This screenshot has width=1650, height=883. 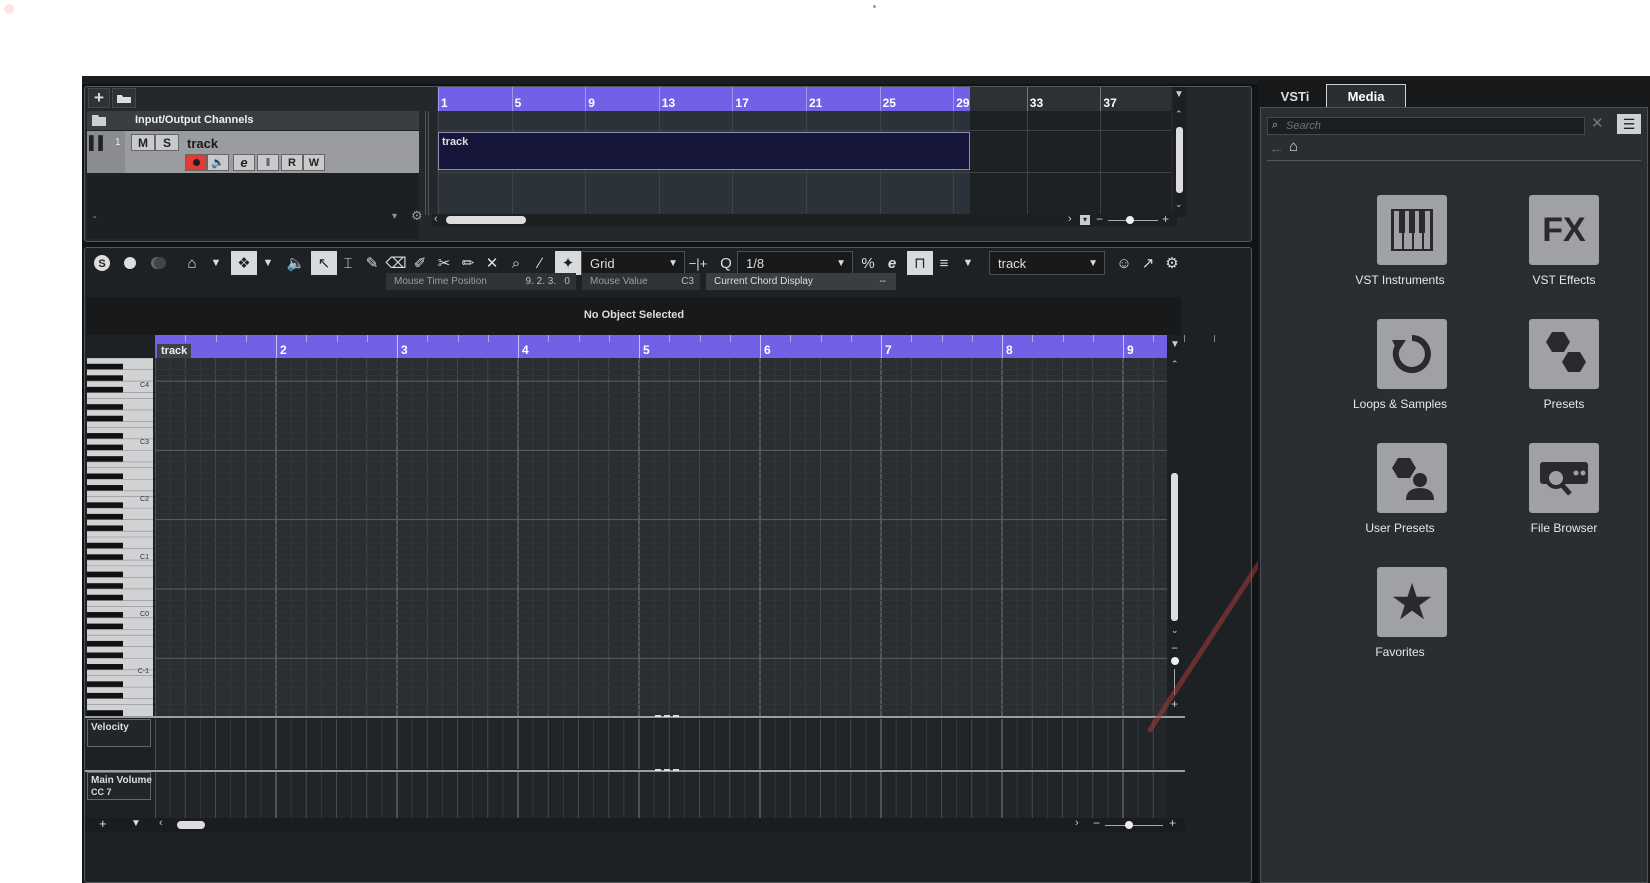 I want to click on vscroll-up-icon: ⌃, so click(x=1175, y=364).